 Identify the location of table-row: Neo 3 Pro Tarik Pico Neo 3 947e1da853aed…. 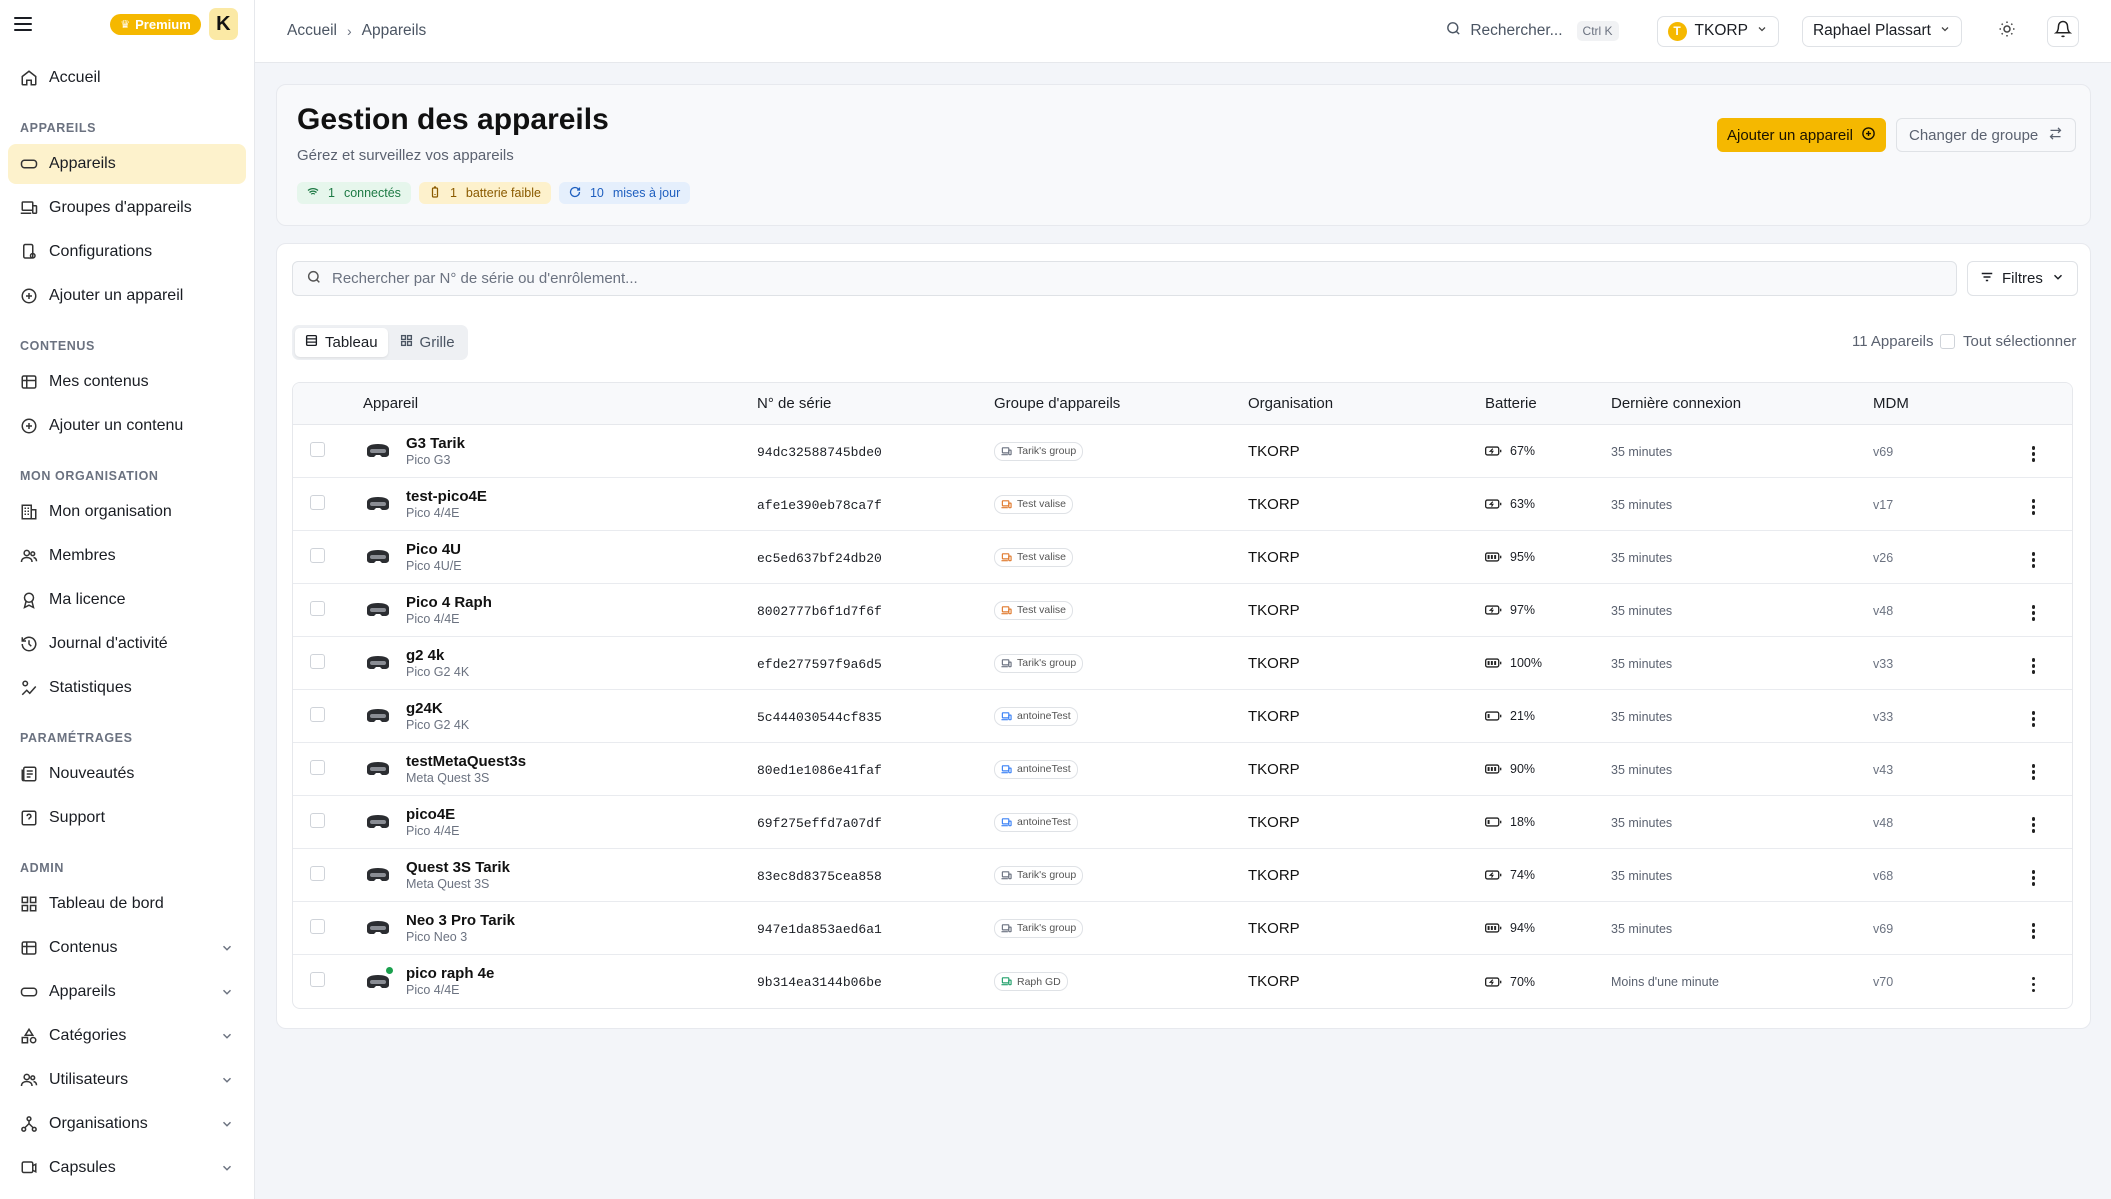
(1182, 928).